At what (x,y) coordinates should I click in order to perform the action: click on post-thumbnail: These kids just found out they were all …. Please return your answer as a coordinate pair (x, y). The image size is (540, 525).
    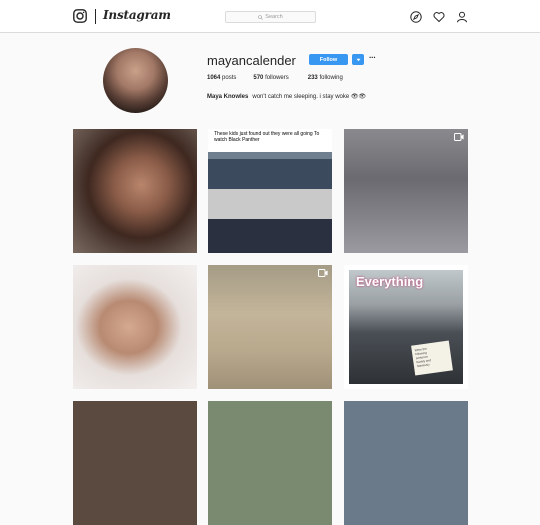
    Looking at the image, I should click on (270, 191).